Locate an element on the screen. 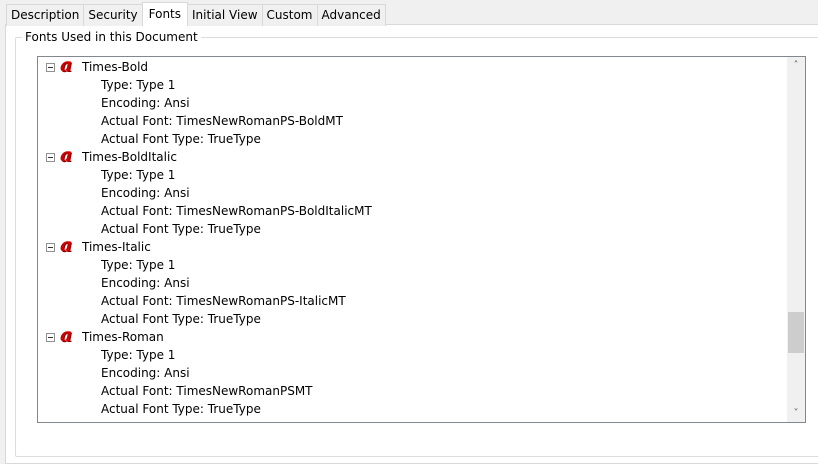 Image resolution: width=818 pixels, height=464 pixels. font-property: Actual Font: TimesNewRomanPSMT is located at coordinates (412, 391).